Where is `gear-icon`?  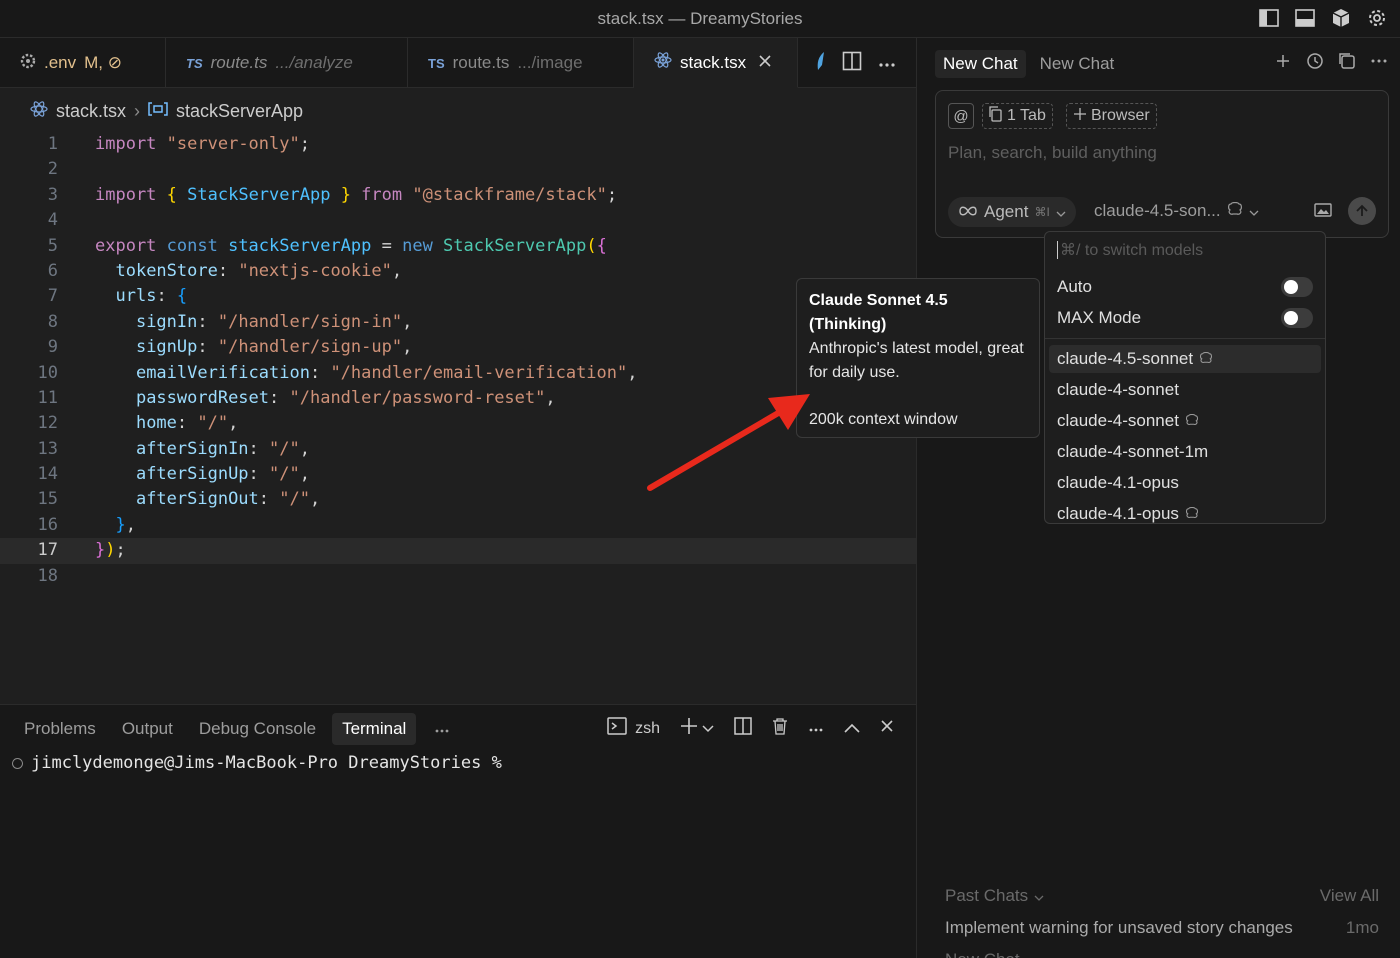 gear-icon is located at coordinates (28, 63).